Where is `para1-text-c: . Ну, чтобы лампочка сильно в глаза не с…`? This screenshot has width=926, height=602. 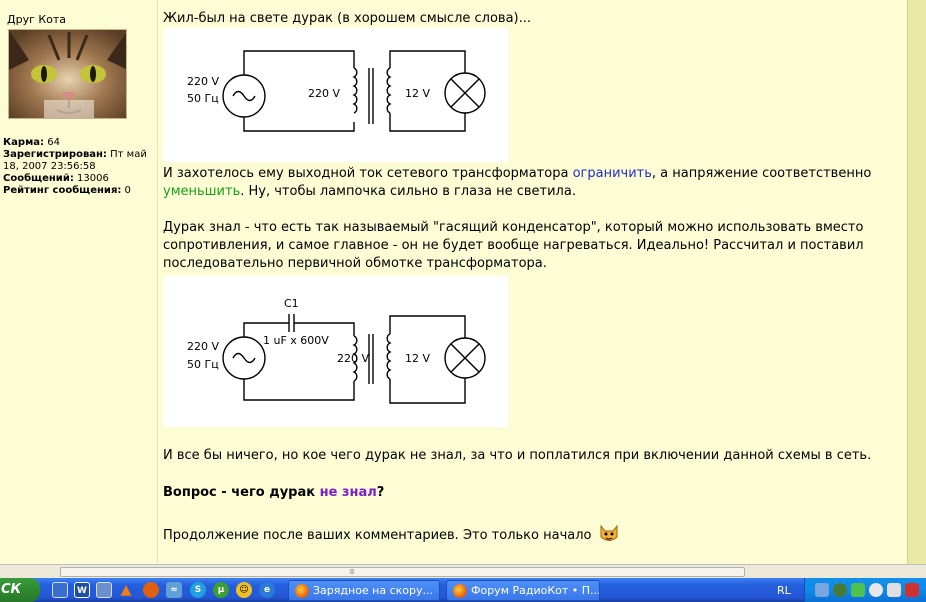 para1-text-c: . Ну, чтобы лампочка сильно в глаза не с… is located at coordinates (408, 191).